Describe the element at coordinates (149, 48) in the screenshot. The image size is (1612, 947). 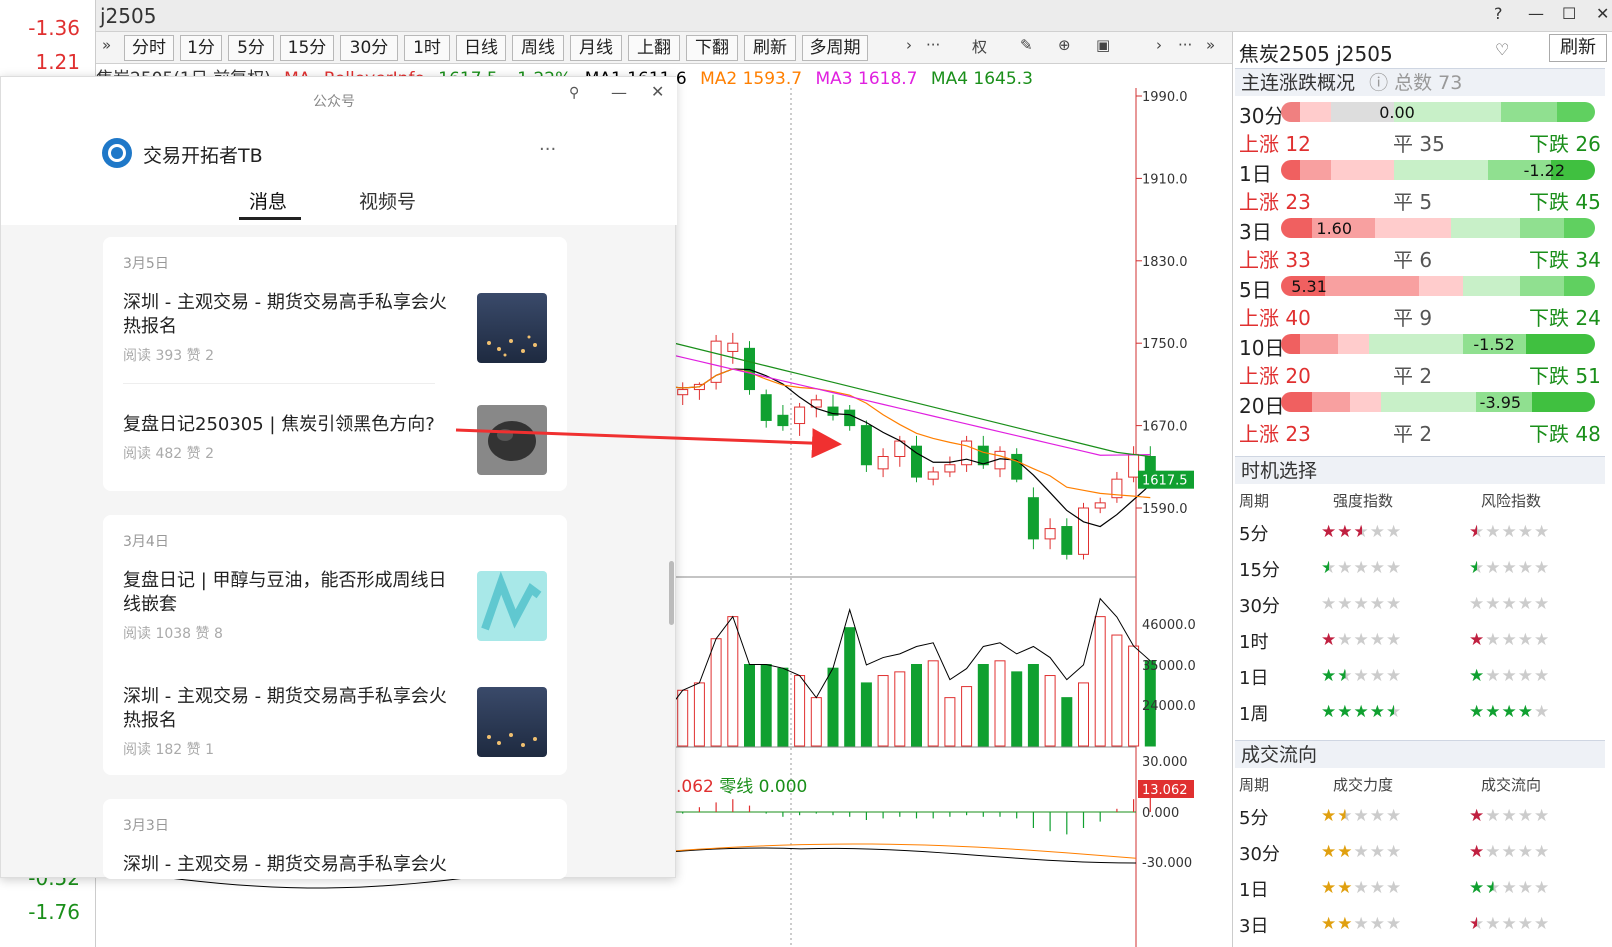
I see `toolbar-button-0: 分时` at that location.